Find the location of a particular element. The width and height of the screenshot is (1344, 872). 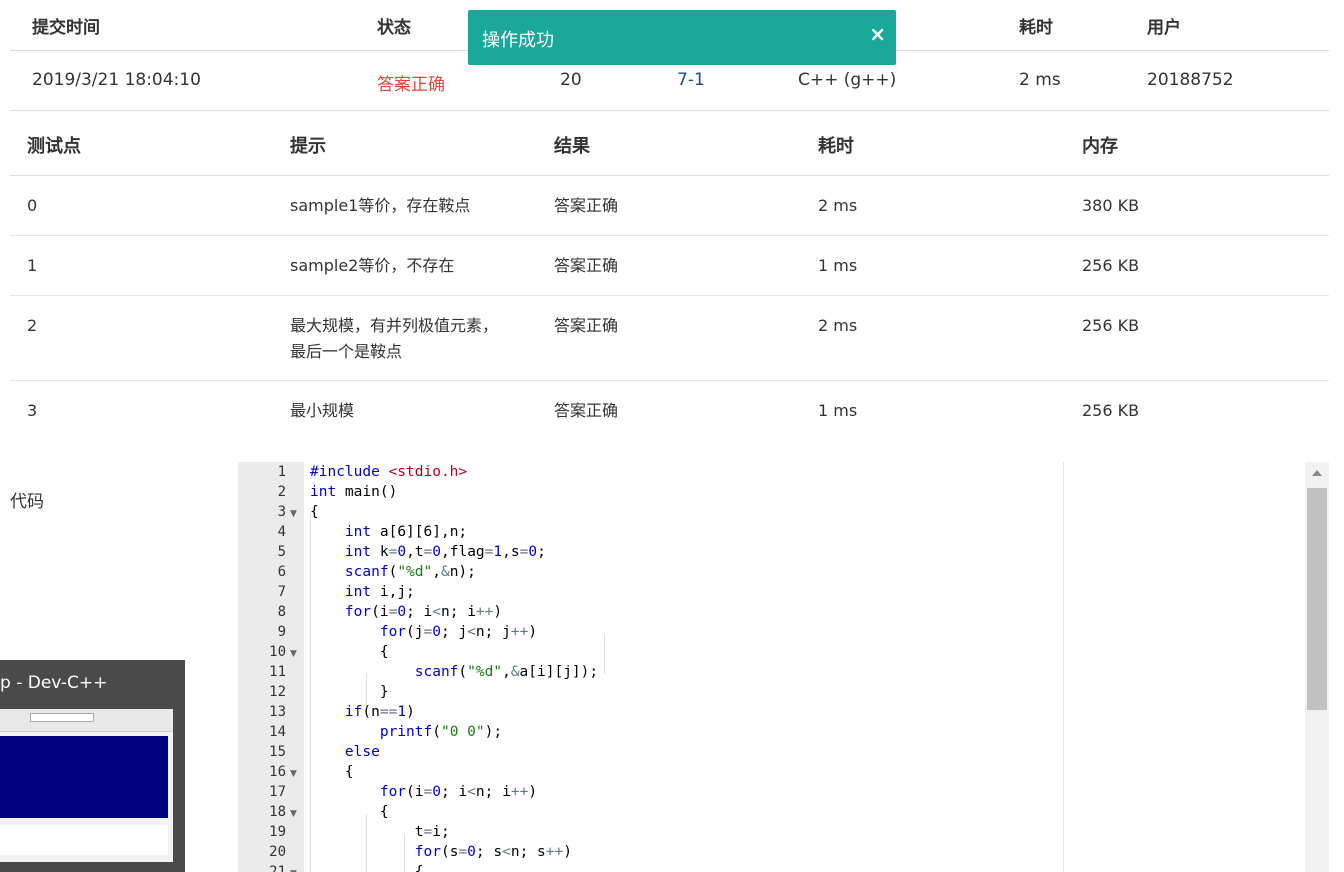

test-case-id: 3 is located at coordinates (32, 410).